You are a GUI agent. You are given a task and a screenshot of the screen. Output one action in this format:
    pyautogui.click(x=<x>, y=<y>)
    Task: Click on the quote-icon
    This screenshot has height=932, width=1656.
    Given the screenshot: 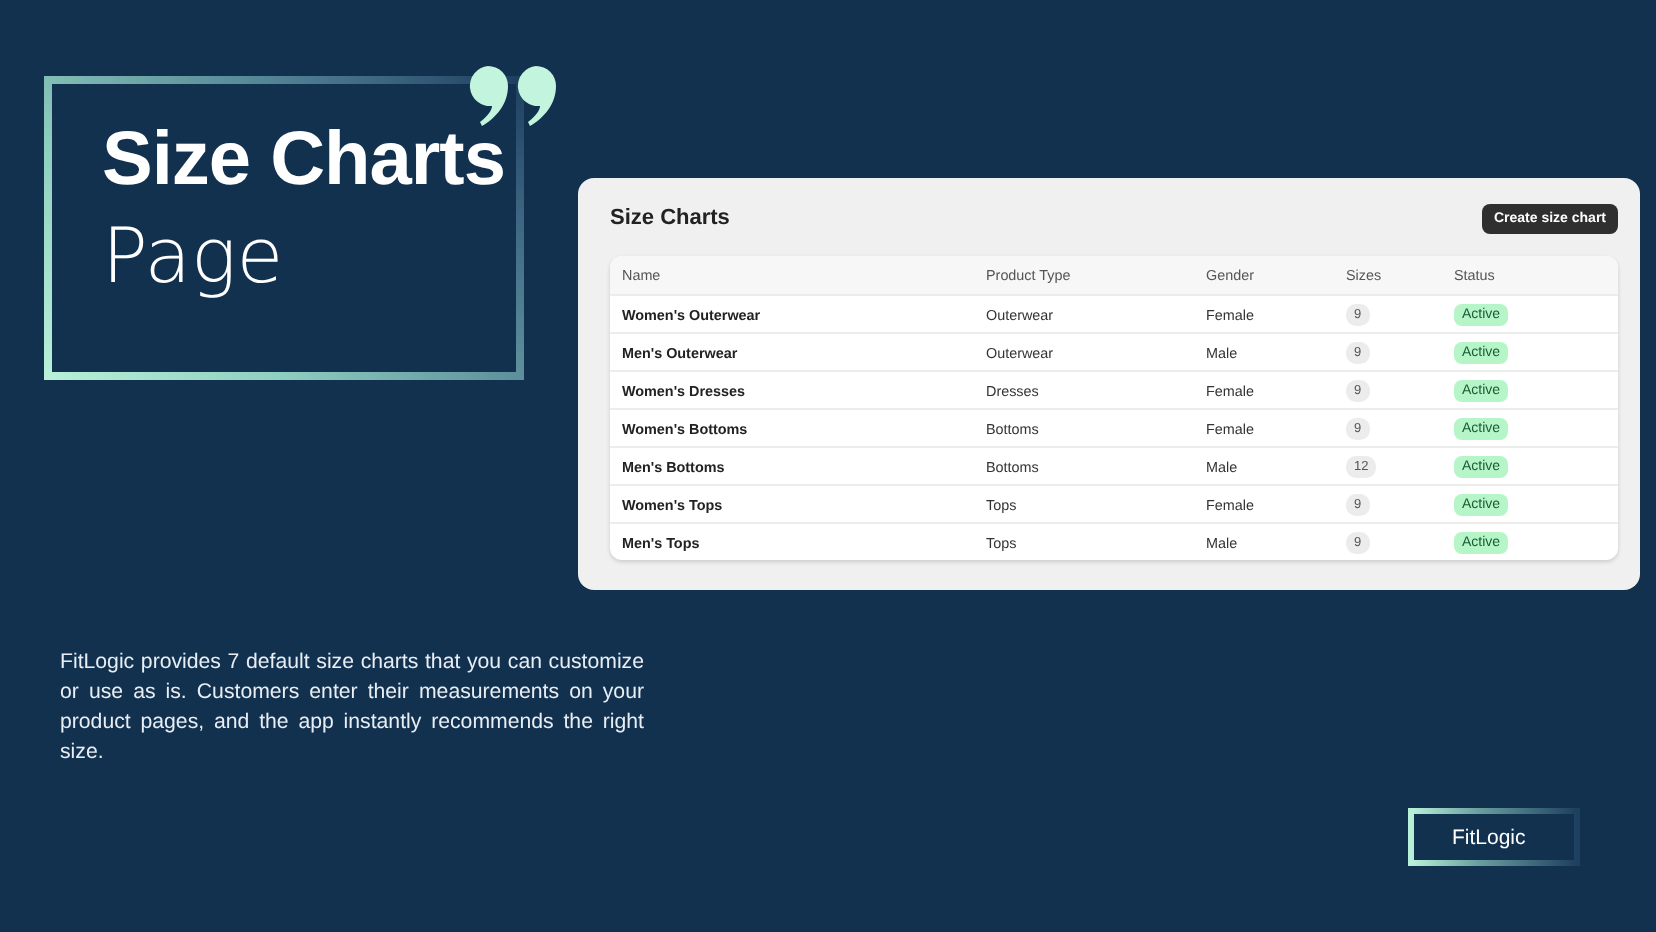 What is the action you would take?
    pyautogui.click(x=514, y=96)
    